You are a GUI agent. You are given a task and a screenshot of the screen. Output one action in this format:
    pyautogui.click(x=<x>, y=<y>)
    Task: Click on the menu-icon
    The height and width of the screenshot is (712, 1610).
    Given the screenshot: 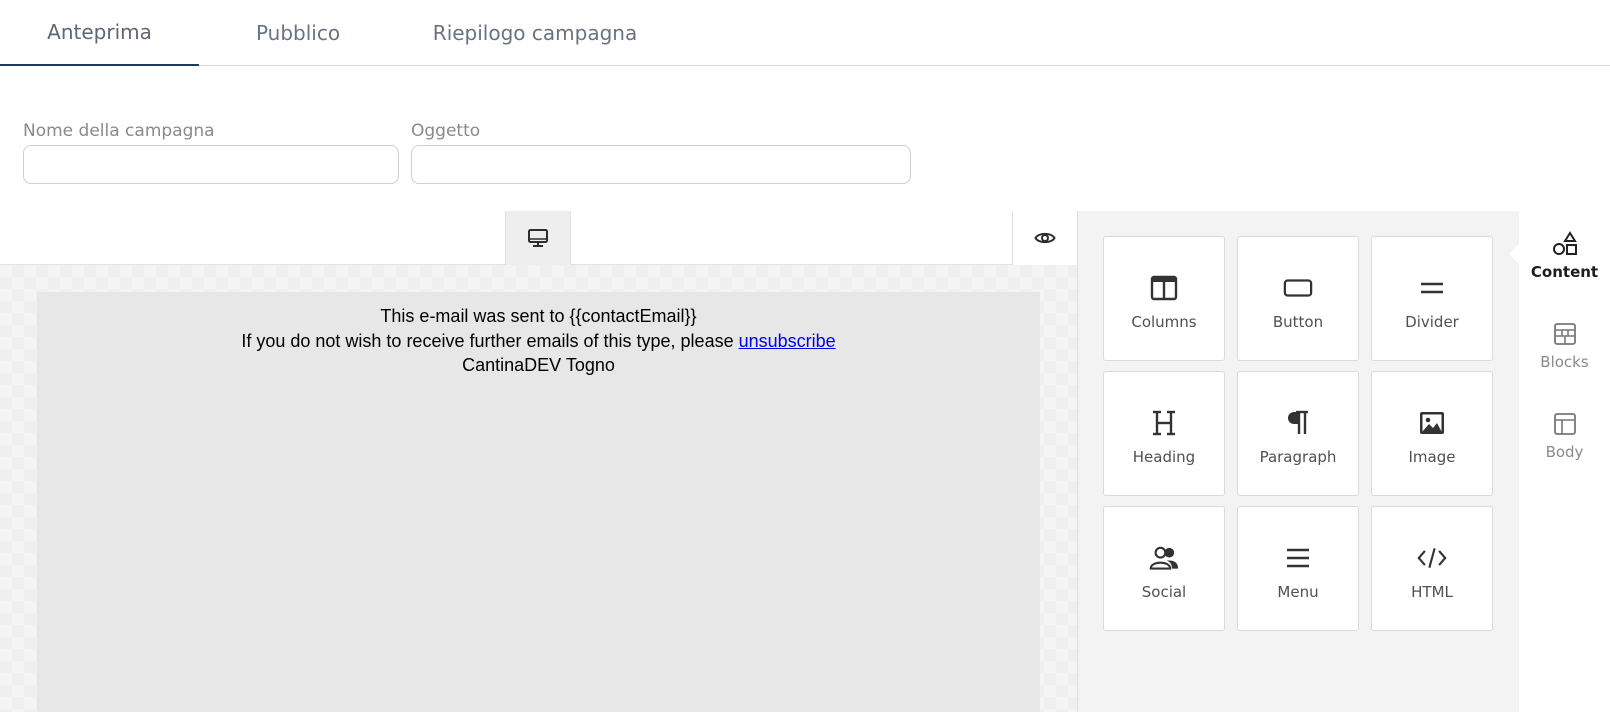 What is the action you would take?
    pyautogui.click(x=1298, y=558)
    